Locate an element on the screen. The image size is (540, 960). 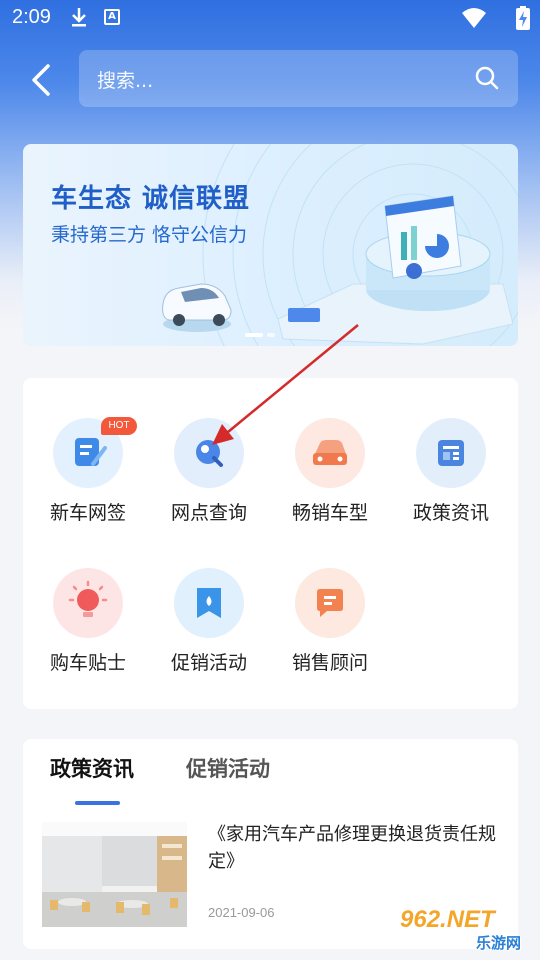
banner-pagination is located at coordinates (262, 331).